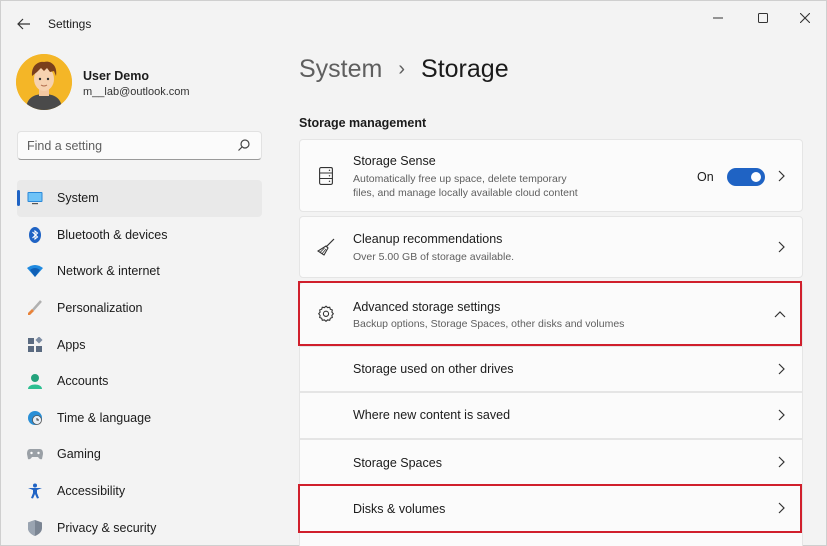 This screenshot has width=827, height=546. What do you see at coordinates (434, 257) in the screenshot?
I see `cleanup-desc: Over 5.00 GB of storage available.` at bounding box center [434, 257].